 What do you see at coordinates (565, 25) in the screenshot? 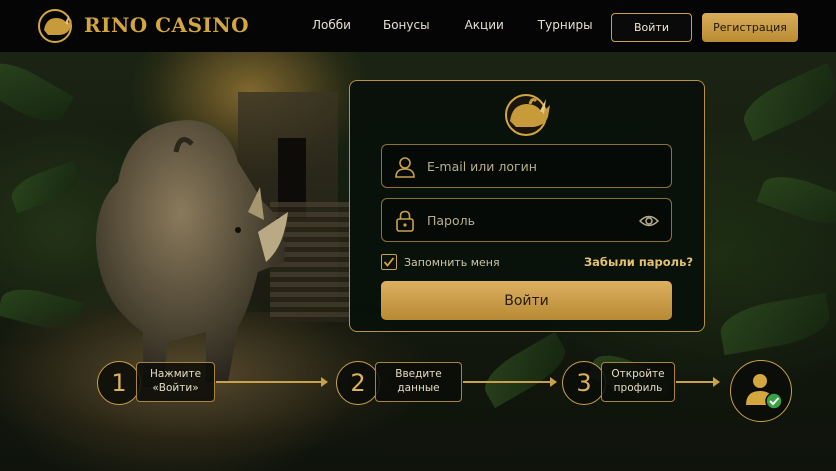
I see `nav-item-tournaments: Турниры` at bounding box center [565, 25].